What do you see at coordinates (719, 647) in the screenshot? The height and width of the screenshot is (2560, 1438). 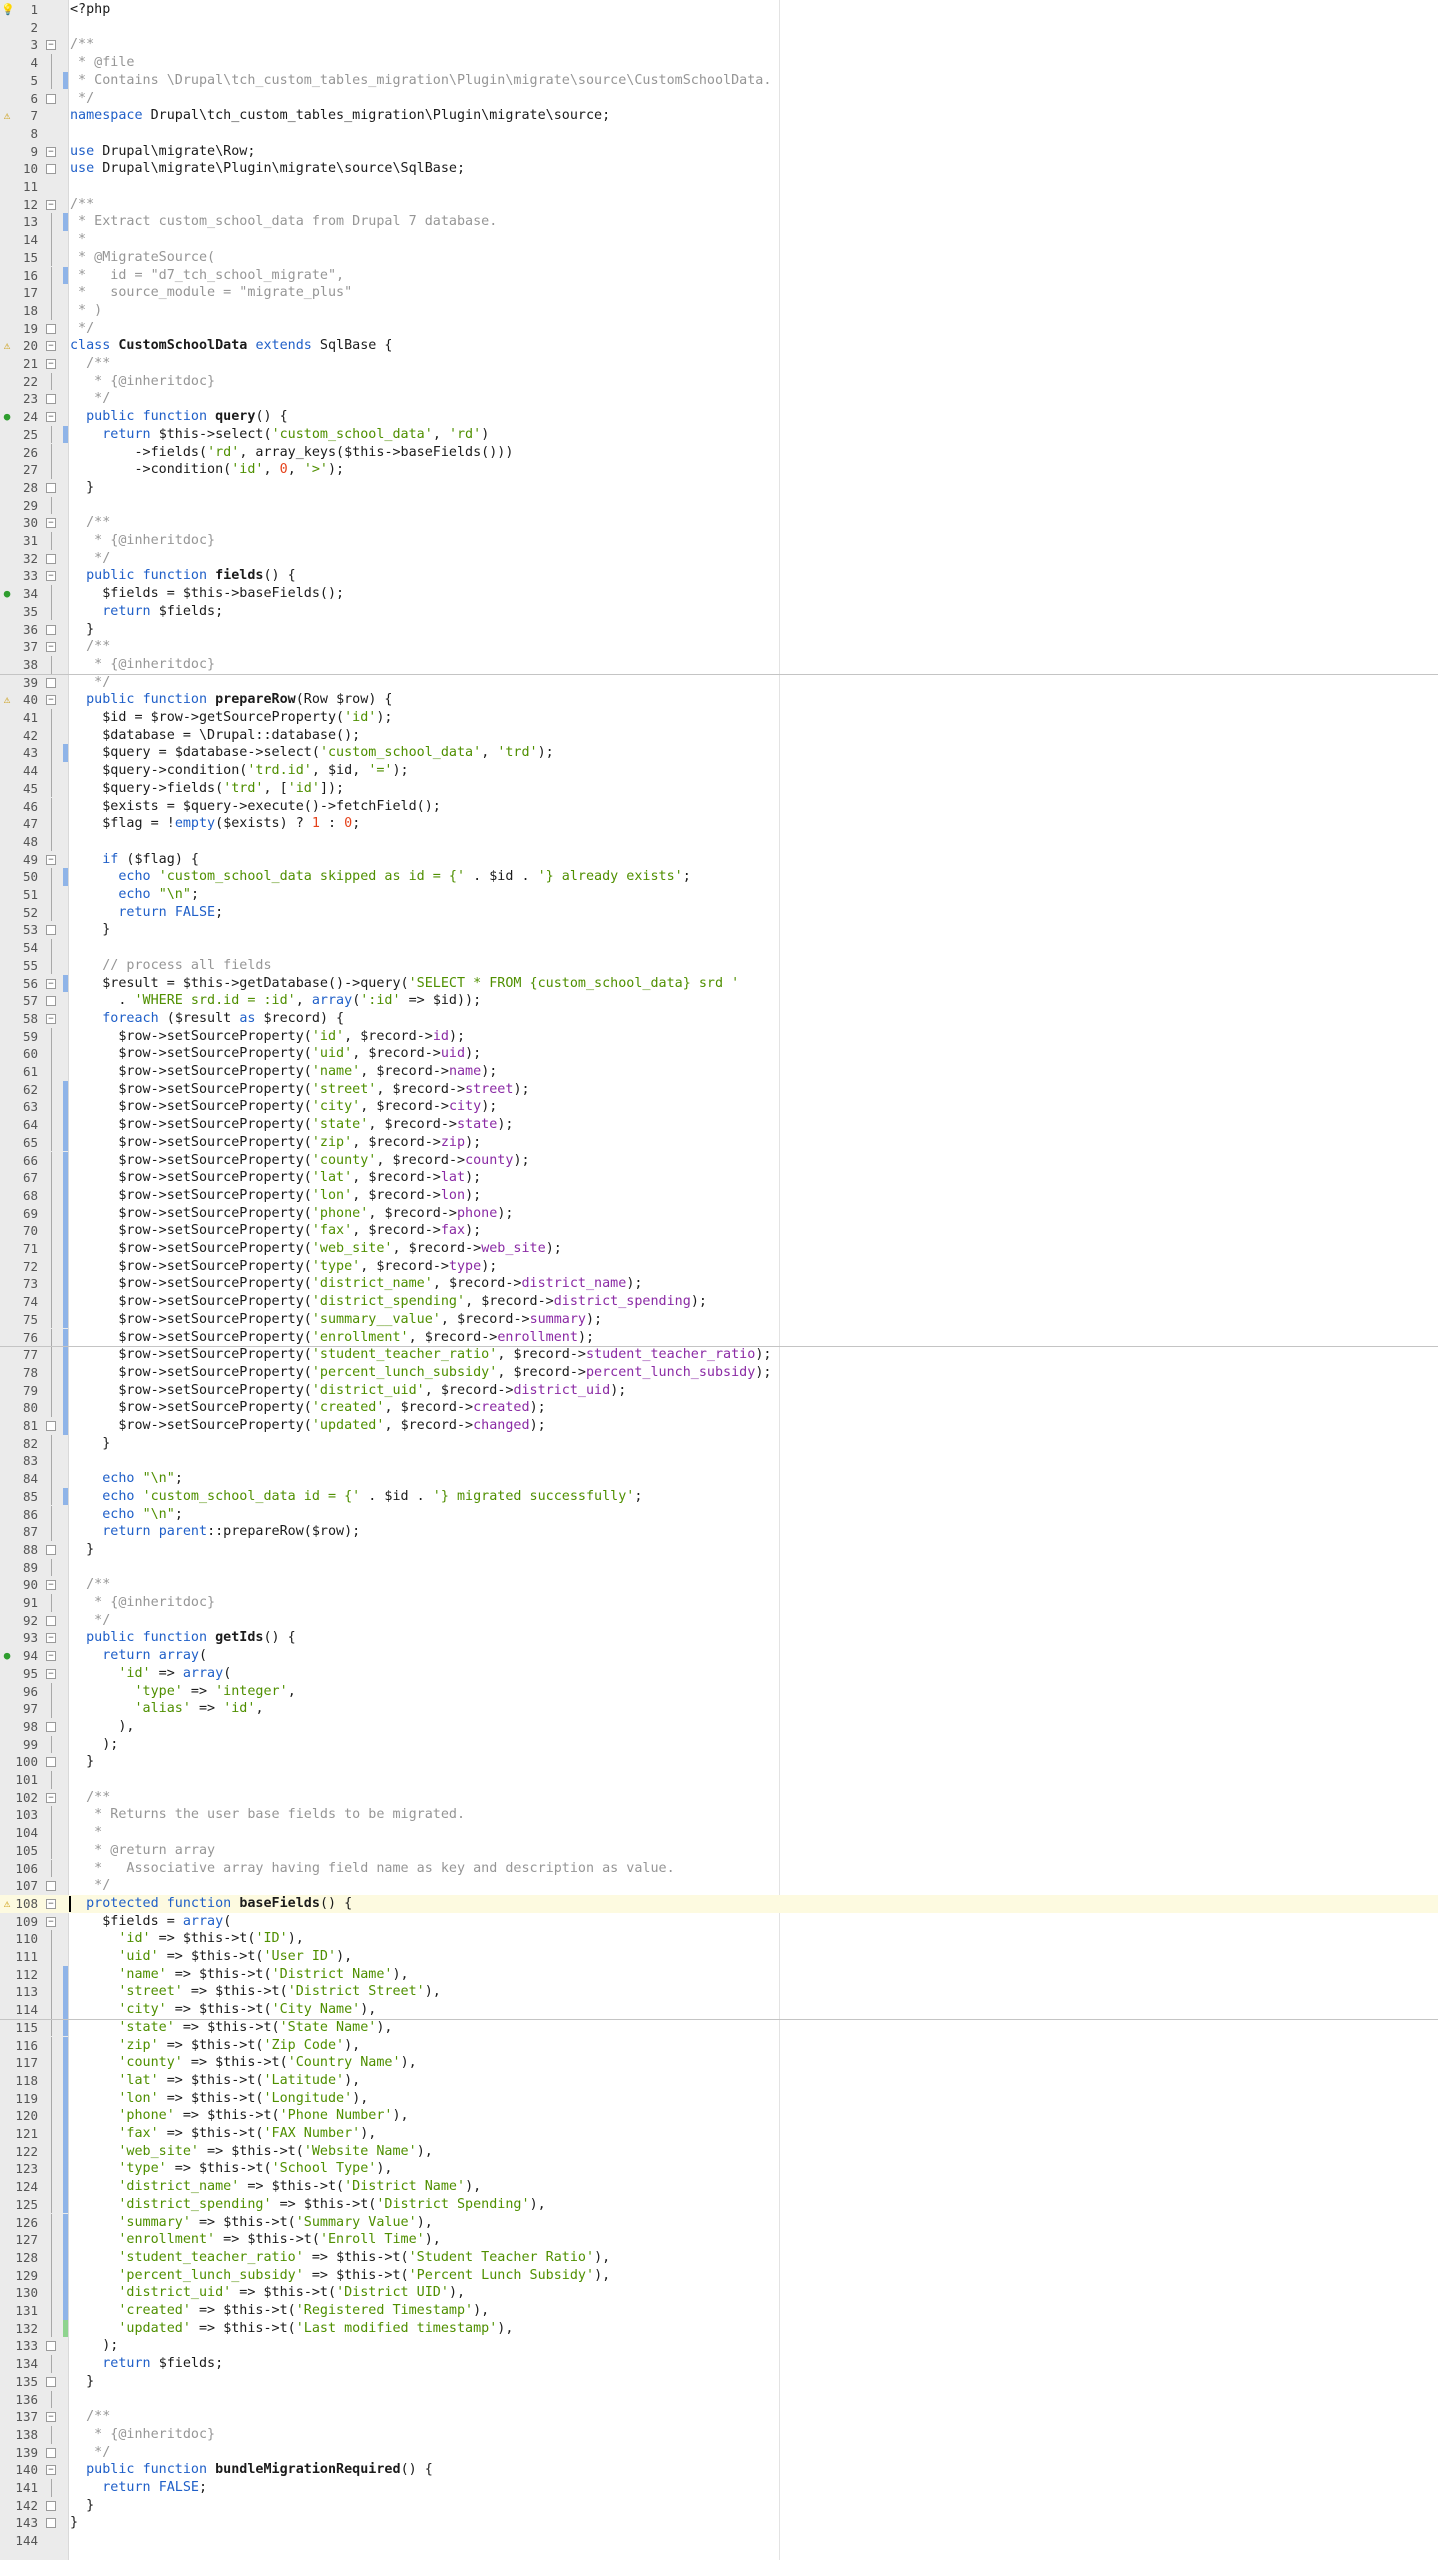 I see `code-line: 37− /**` at bounding box center [719, 647].